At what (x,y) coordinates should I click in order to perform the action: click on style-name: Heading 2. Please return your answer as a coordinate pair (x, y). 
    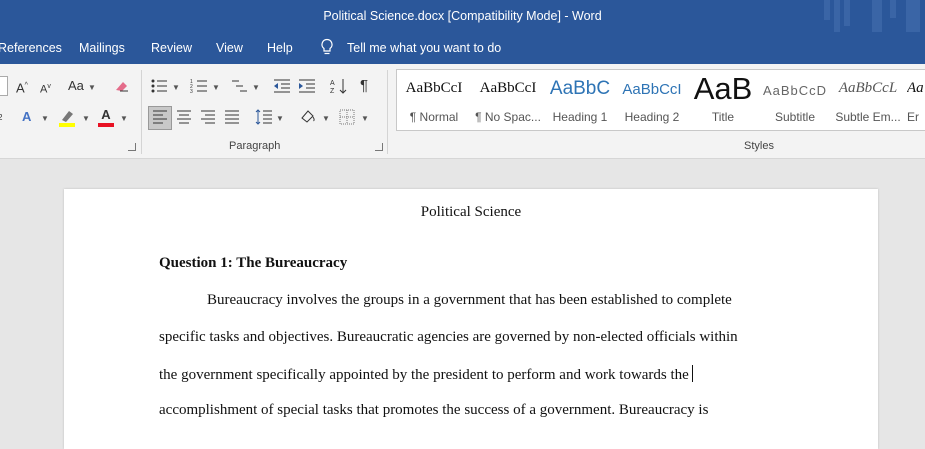
    Looking at the image, I should click on (652, 117).